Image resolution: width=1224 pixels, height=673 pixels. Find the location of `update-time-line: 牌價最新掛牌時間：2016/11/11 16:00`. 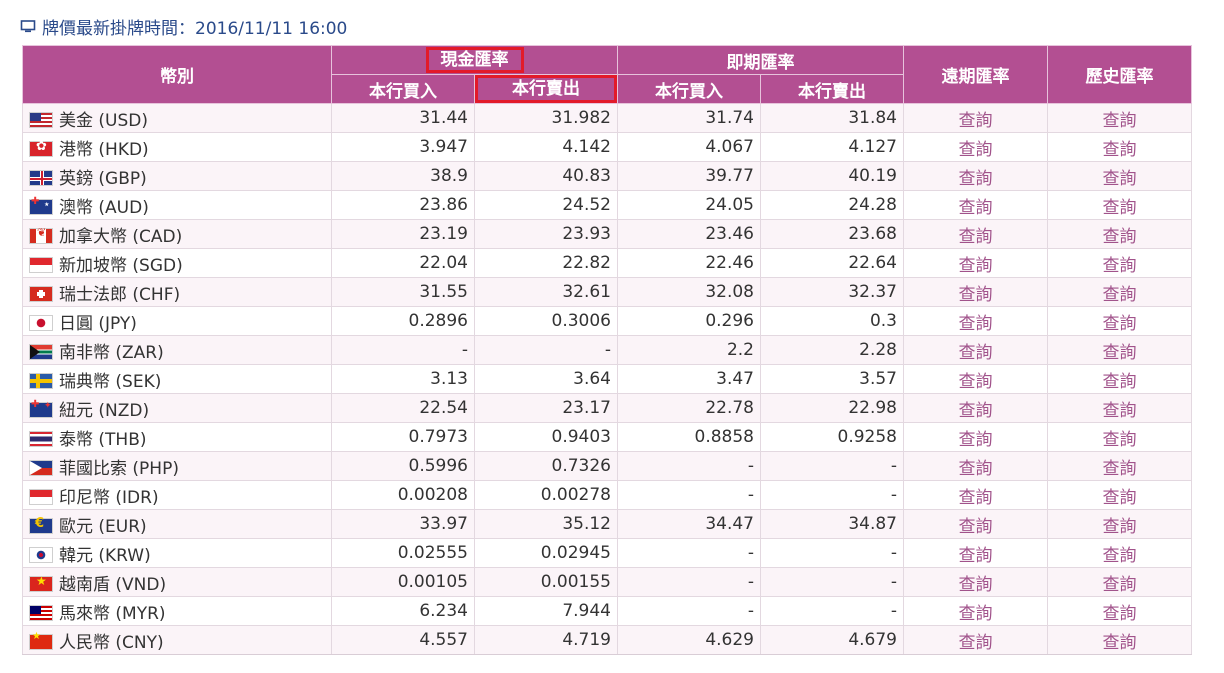

update-time-line: 牌價最新掛牌時間：2016/11/11 16:00 is located at coordinates (183, 26).